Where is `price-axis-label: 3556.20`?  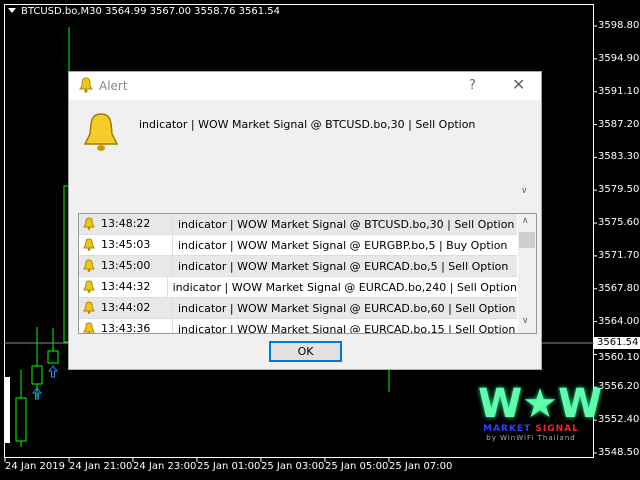 price-axis-label: 3556.20 is located at coordinates (619, 387).